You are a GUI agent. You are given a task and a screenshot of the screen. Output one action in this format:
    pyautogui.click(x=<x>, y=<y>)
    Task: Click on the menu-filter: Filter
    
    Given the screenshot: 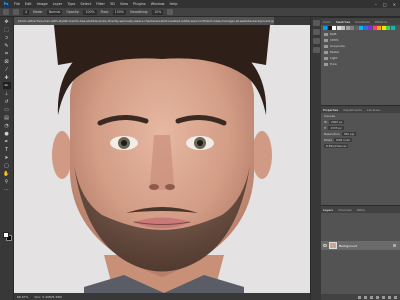 What is the action you would take?
    pyautogui.click(x=100, y=4)
    